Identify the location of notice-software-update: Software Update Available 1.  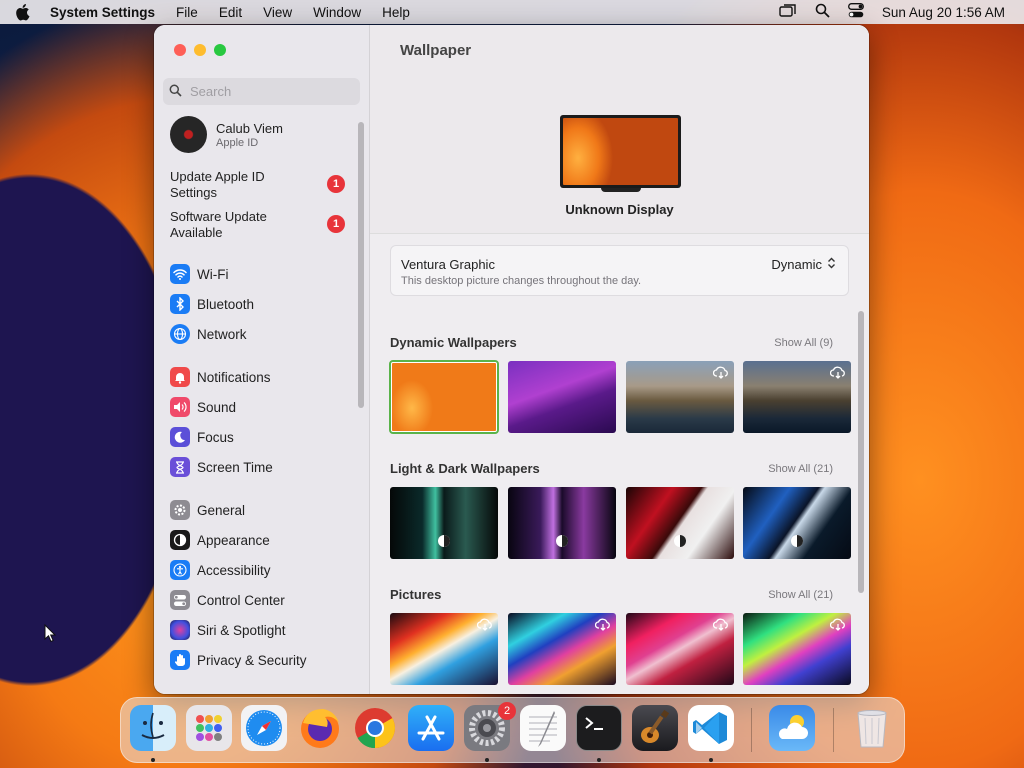
(257, 225).